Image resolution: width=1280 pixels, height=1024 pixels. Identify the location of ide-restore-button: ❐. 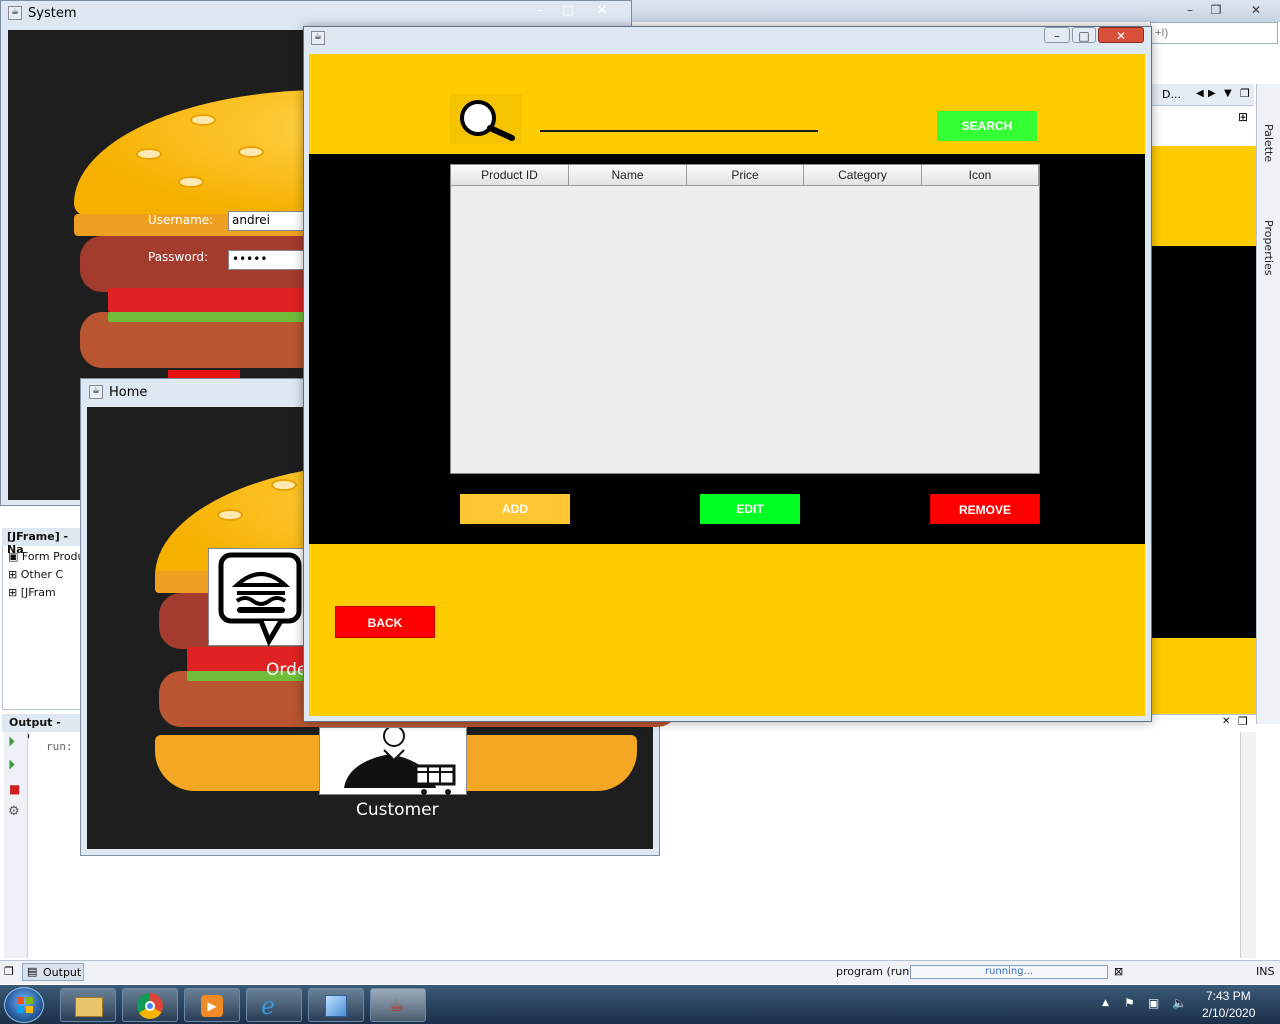
(1216, 10).